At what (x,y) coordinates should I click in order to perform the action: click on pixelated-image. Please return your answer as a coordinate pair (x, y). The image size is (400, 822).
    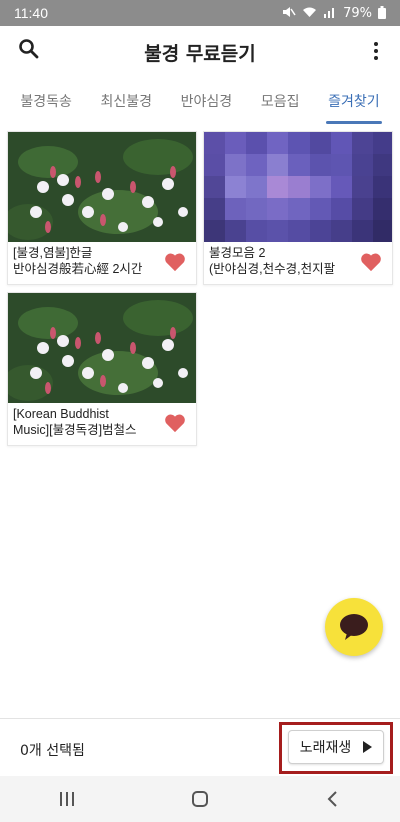
    Looking at the image, I should click on (298, 187).